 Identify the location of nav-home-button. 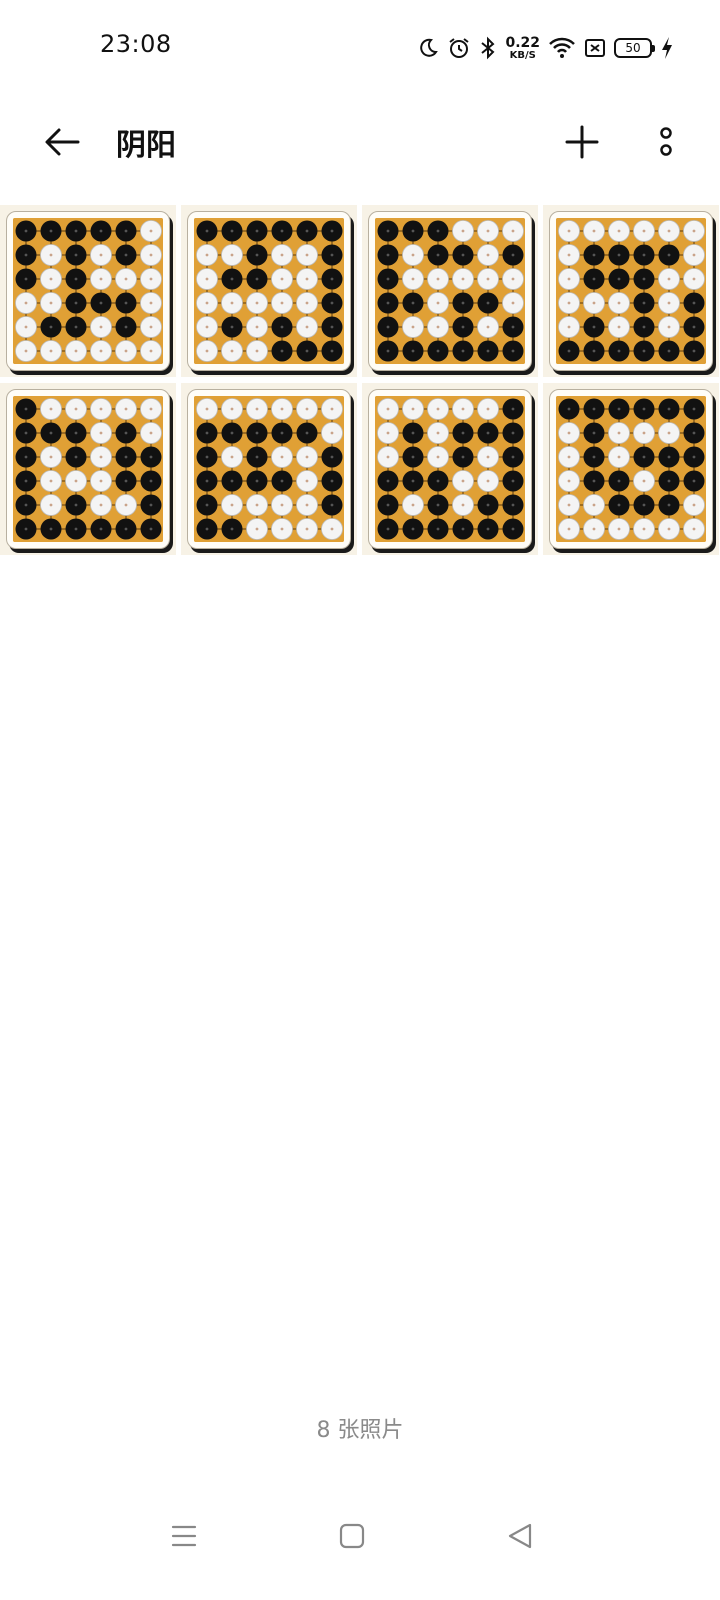
(352, 1536).